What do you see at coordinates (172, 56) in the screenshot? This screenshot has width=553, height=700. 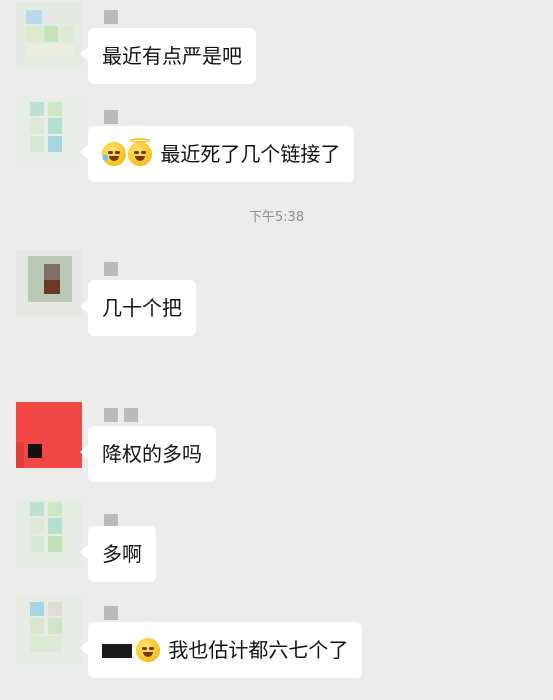 I see `message-text: 最近有点严是吧` at bounding box center [172, 56].